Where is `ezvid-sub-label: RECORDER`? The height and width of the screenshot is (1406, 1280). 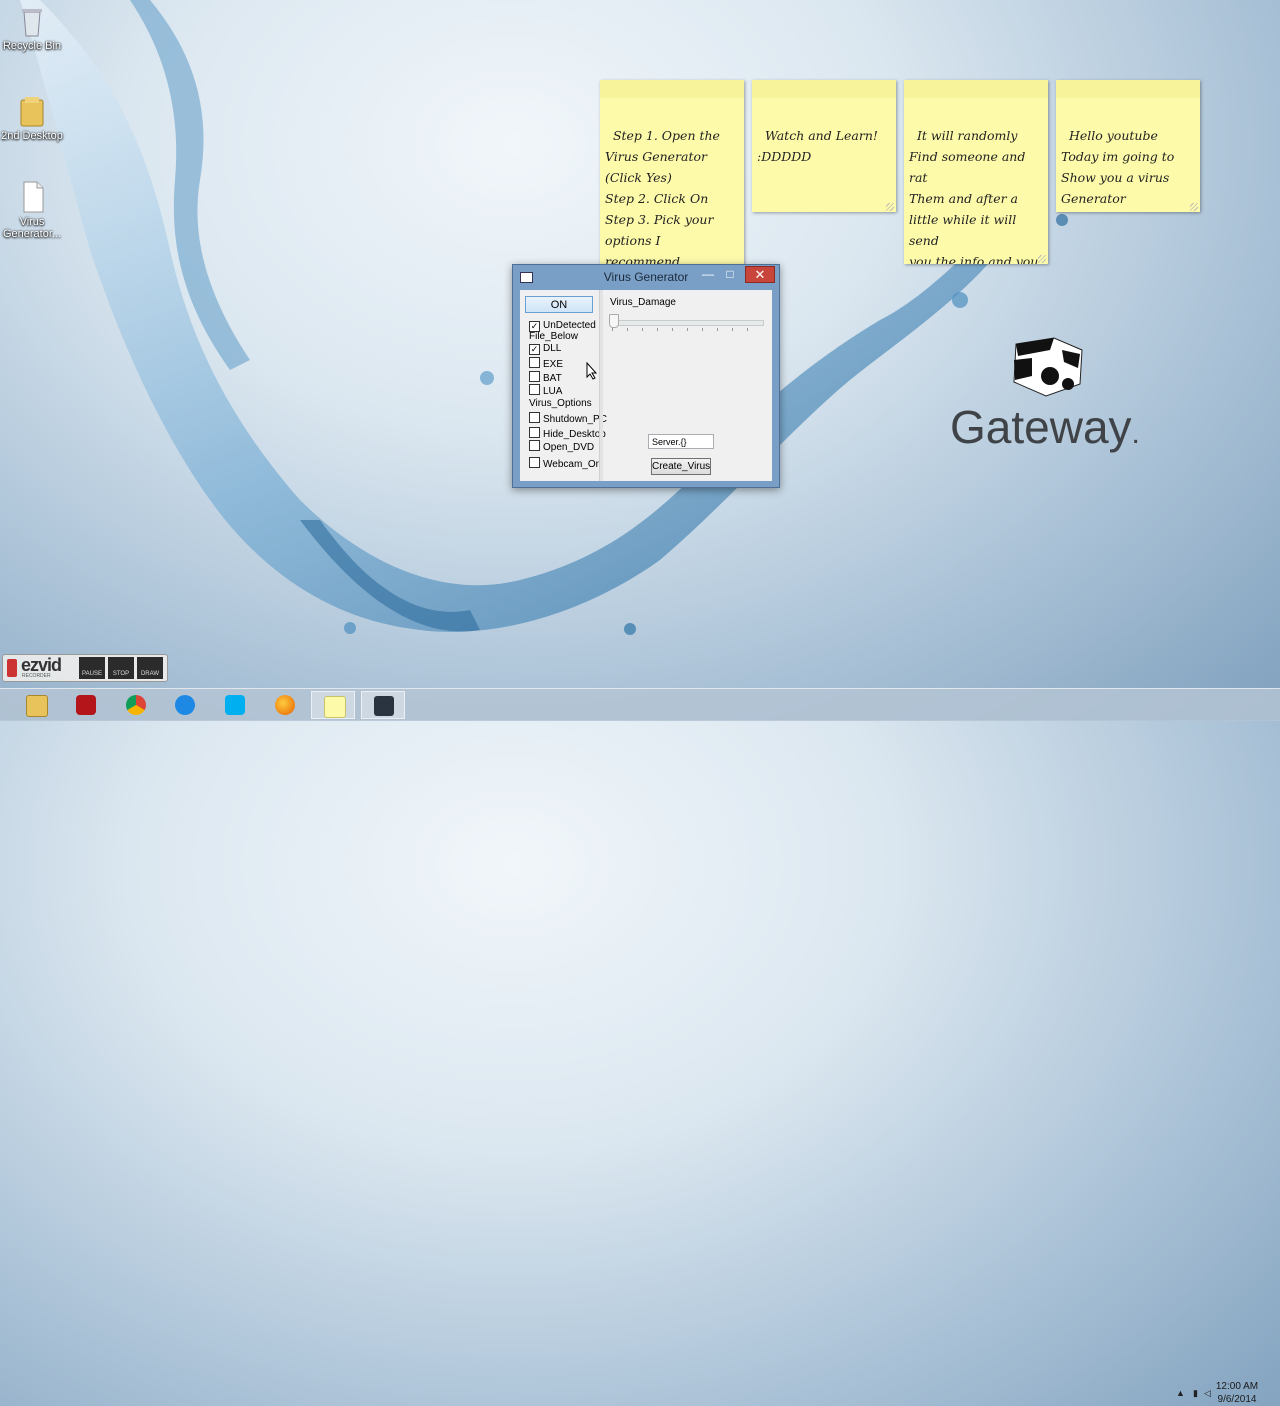
ezvid-sub-label: RECORDER is located at coordinates (36, 676).